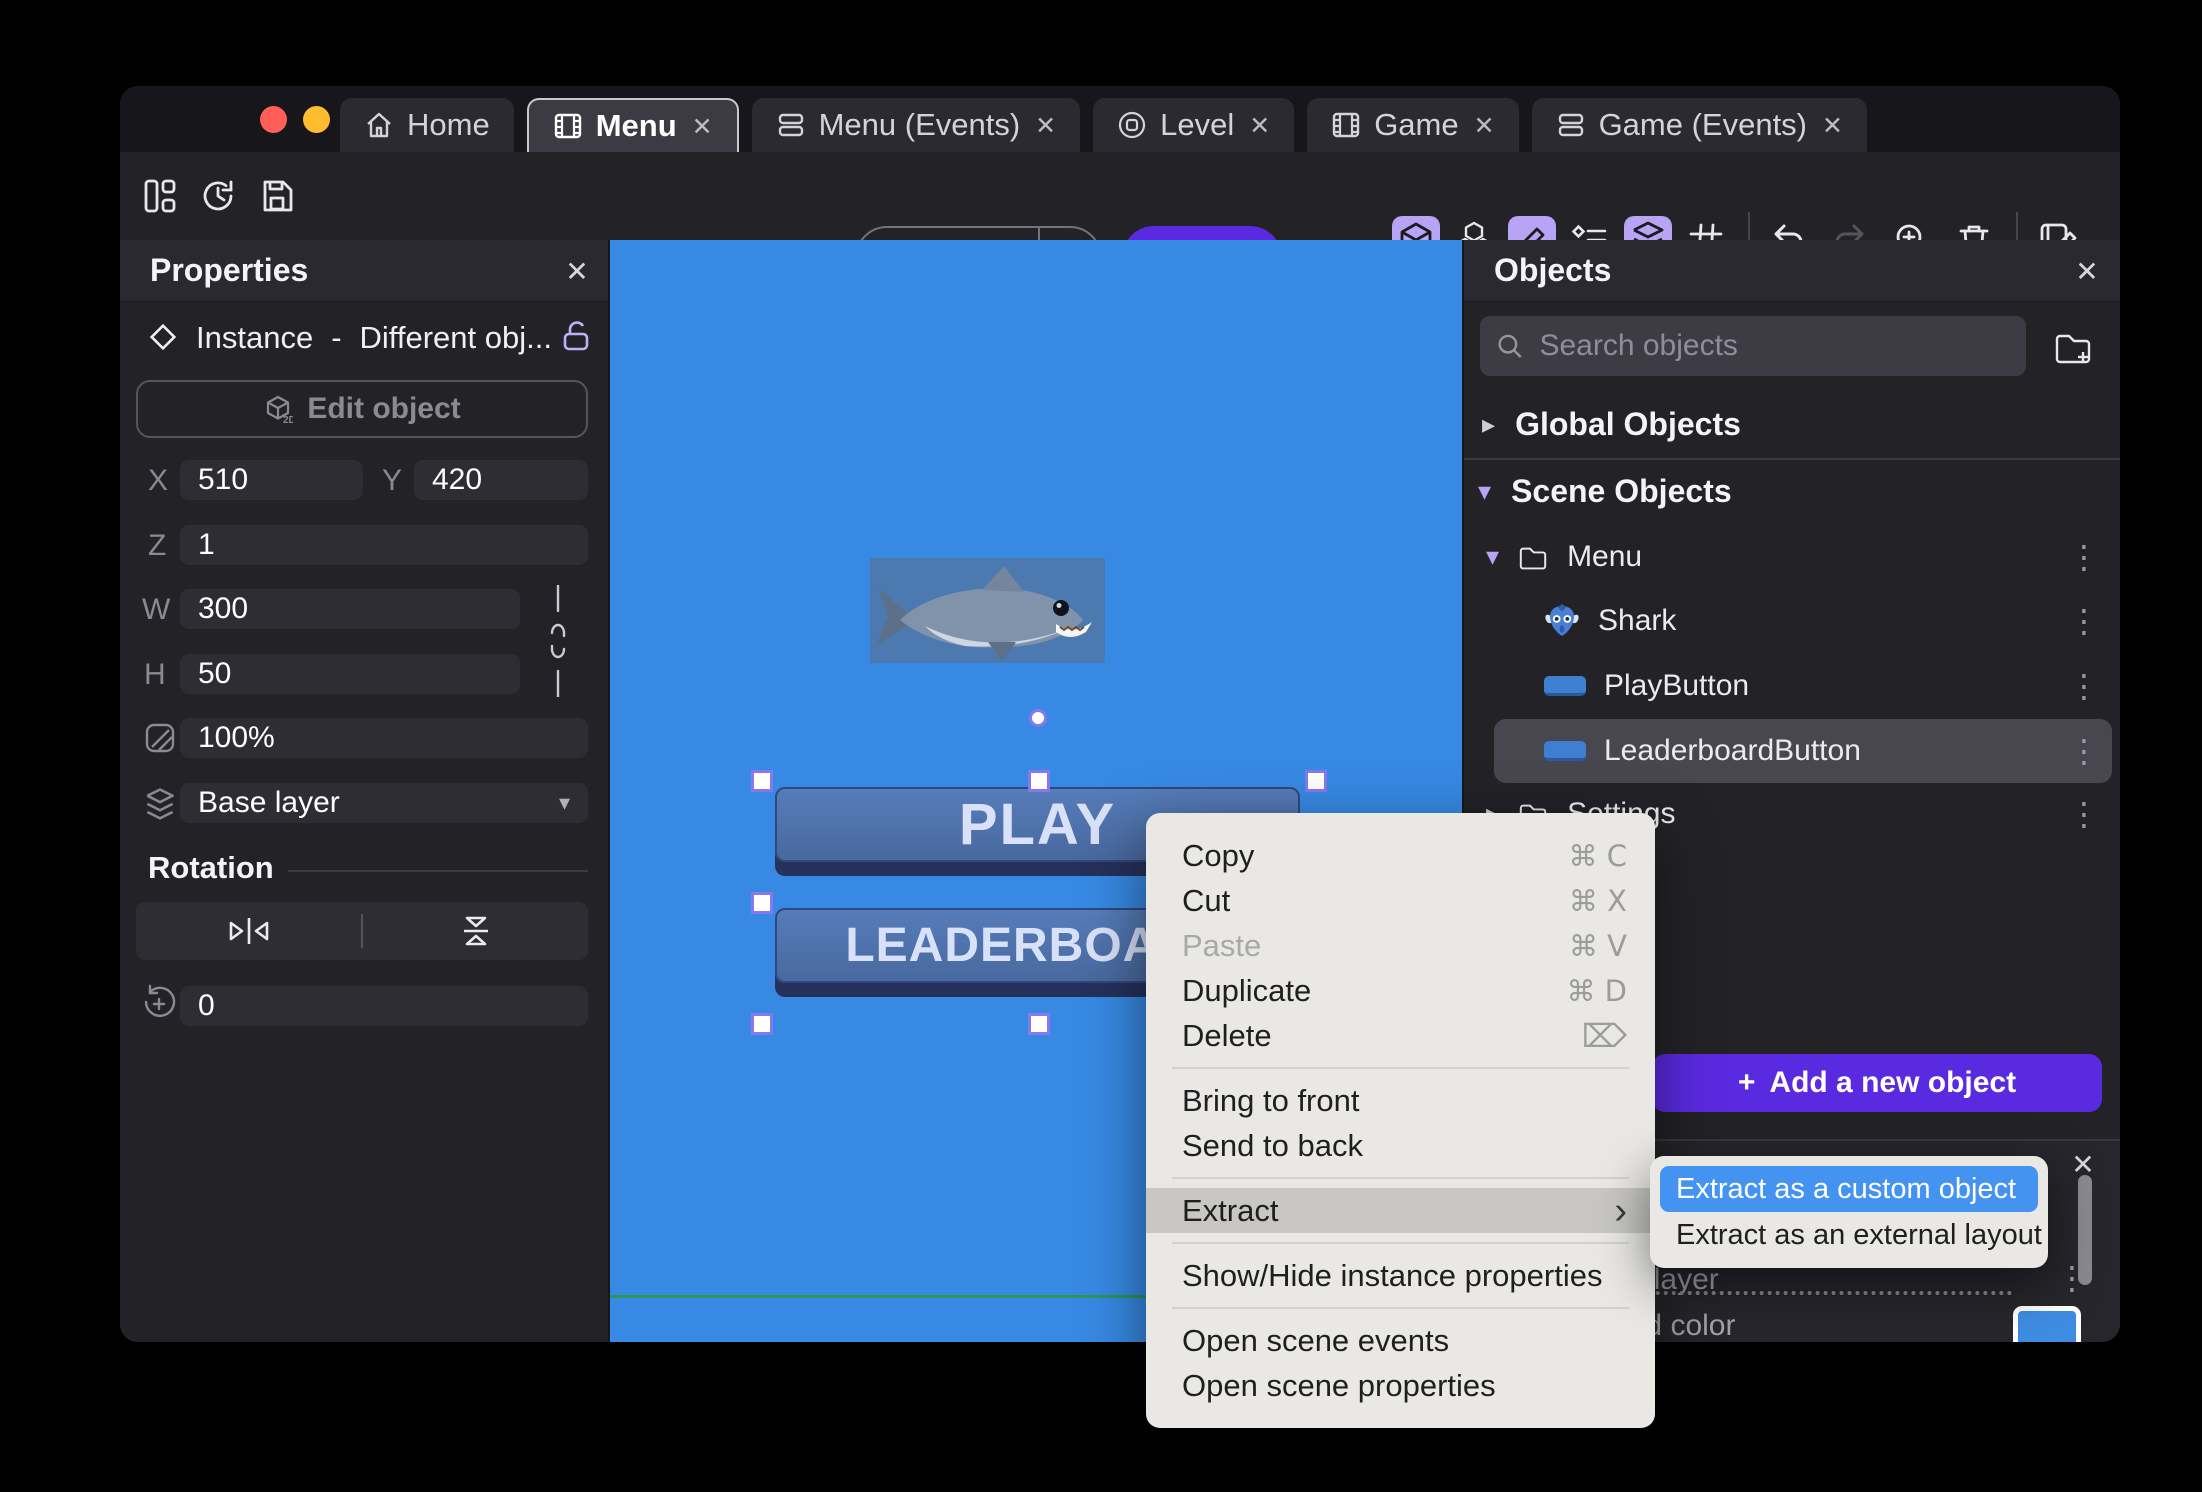 This screenshot has width=2202, height=1492. Describe the element at coordinates (1604, 1035) in the screenshot. I see `delete-key-icon: ⌦` at that location.